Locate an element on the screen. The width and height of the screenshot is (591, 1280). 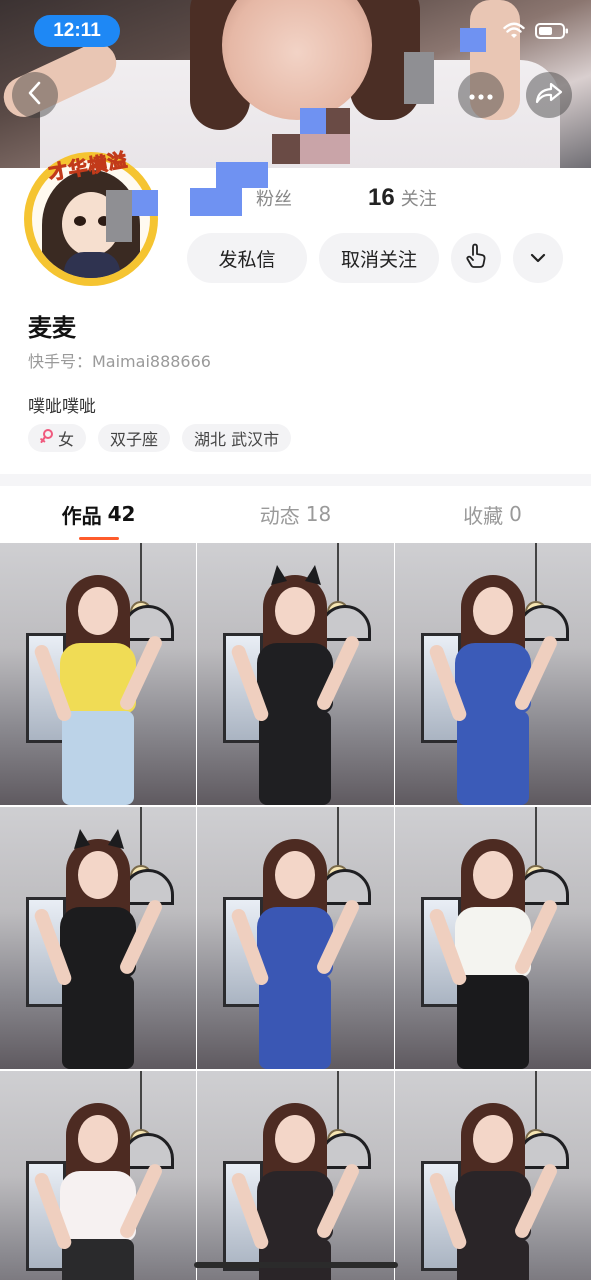
tab-works-count: 42 is located at coordinates (121, 514).